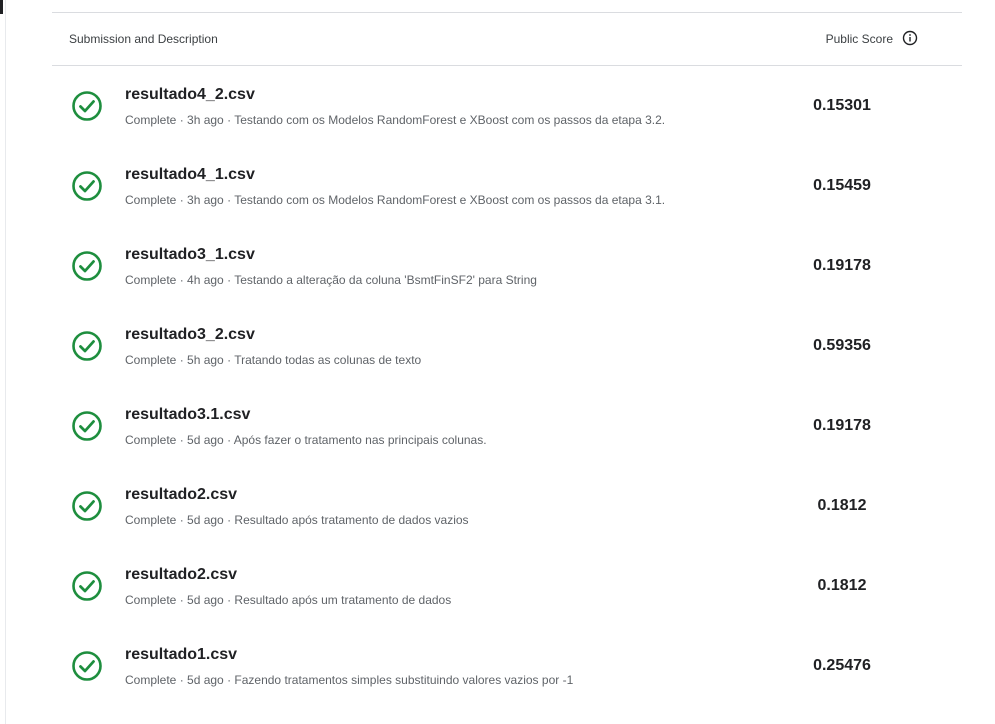 This screenshot has width=995, height=724. Describe the element at coordinates (328, 360) in the screenshot. I see `submission-description: Tratando todas as colunas de texto` at that location.